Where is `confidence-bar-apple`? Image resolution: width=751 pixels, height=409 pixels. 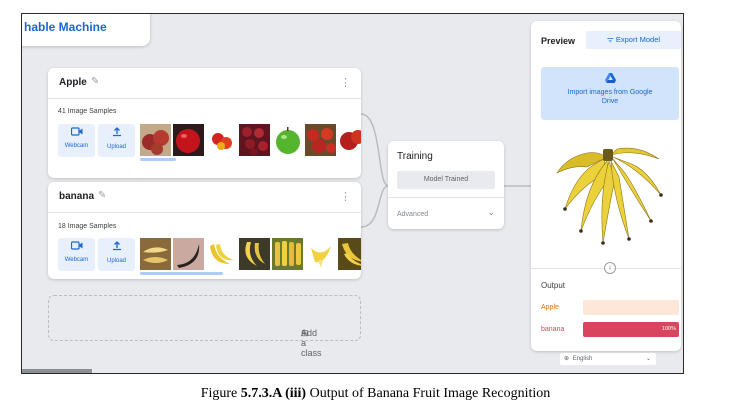
confidence-bar-apple is located at coordinates (631, 307).